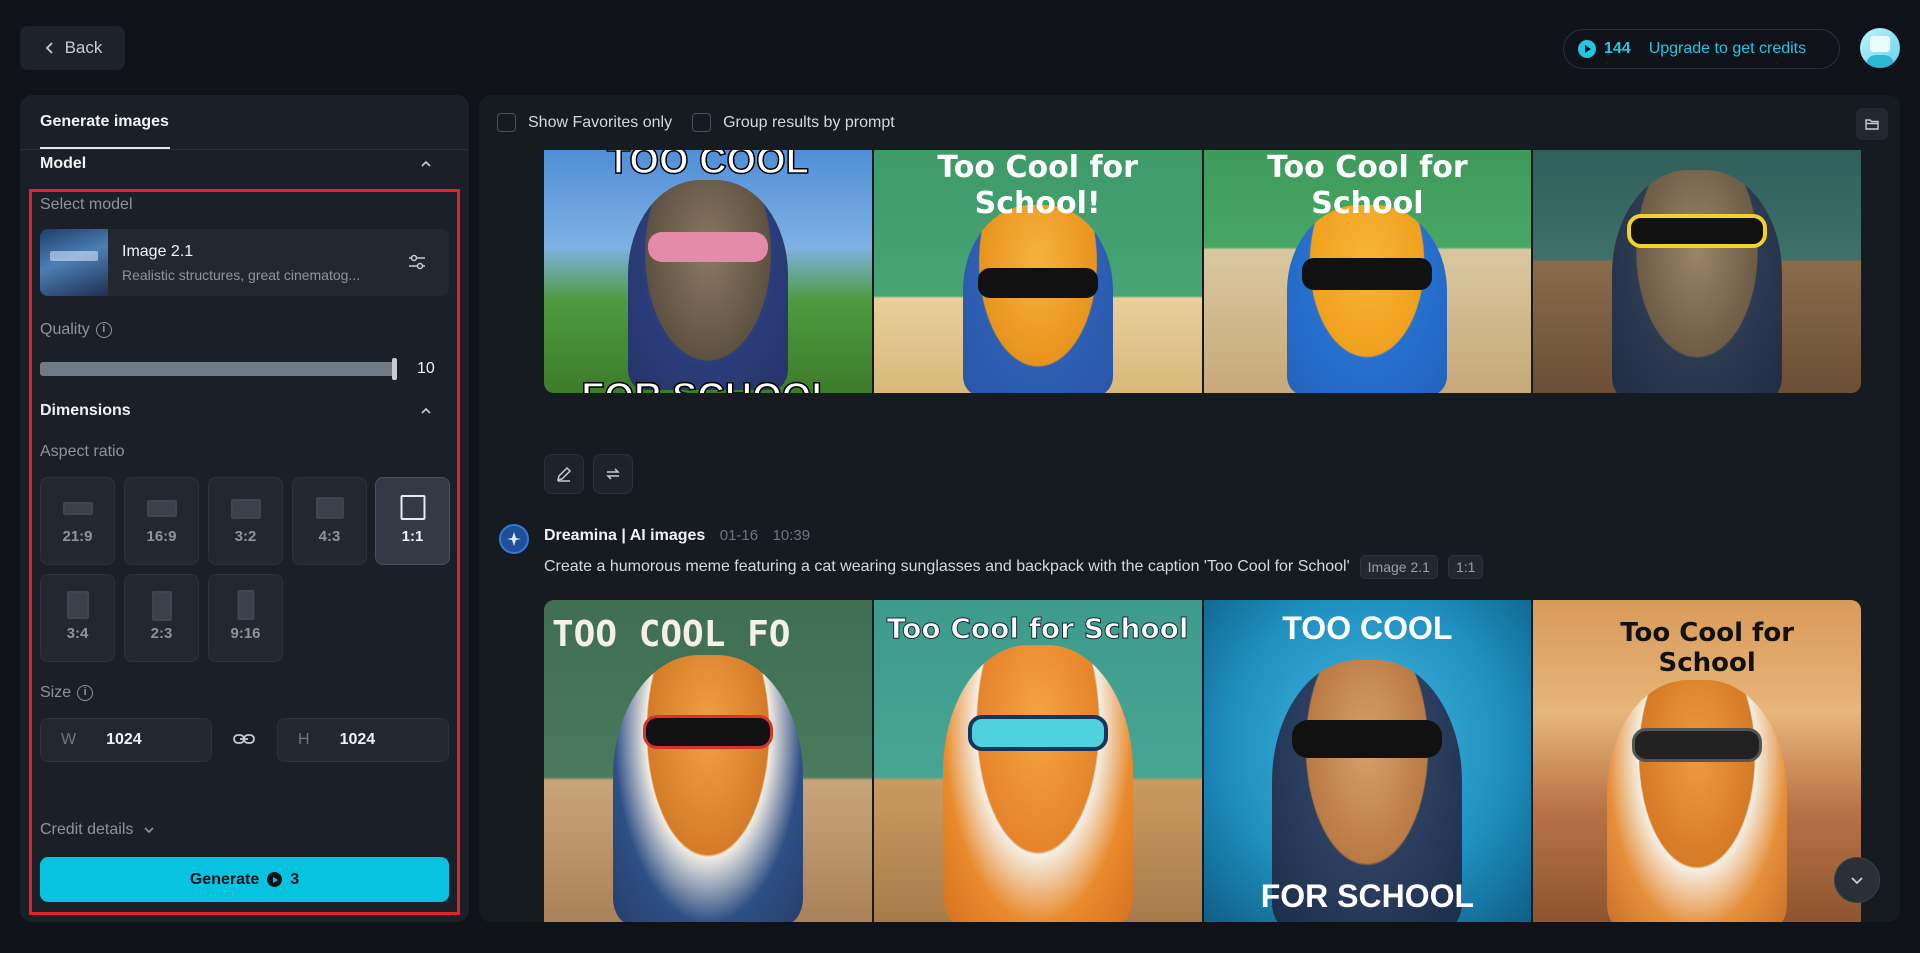  What do you see at coordinates (1465, 567) in the screenshot?
I see `ratio-tag: 1:1` at bounding box center [1465, 567].